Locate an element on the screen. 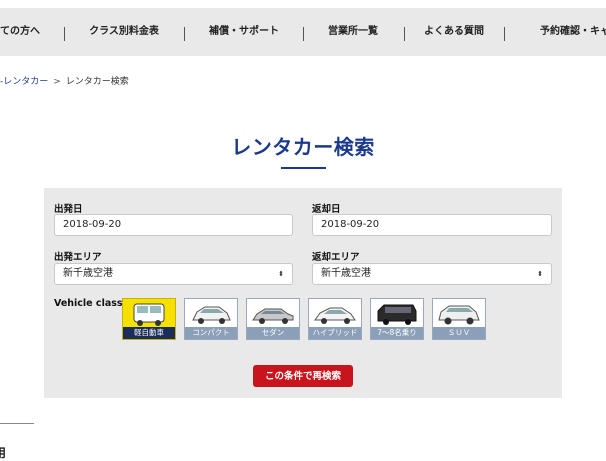 This screenshot has width=606, height=461. vehicle-class-minivan: 7〜8名乗り is located at coordinates (397, 319).